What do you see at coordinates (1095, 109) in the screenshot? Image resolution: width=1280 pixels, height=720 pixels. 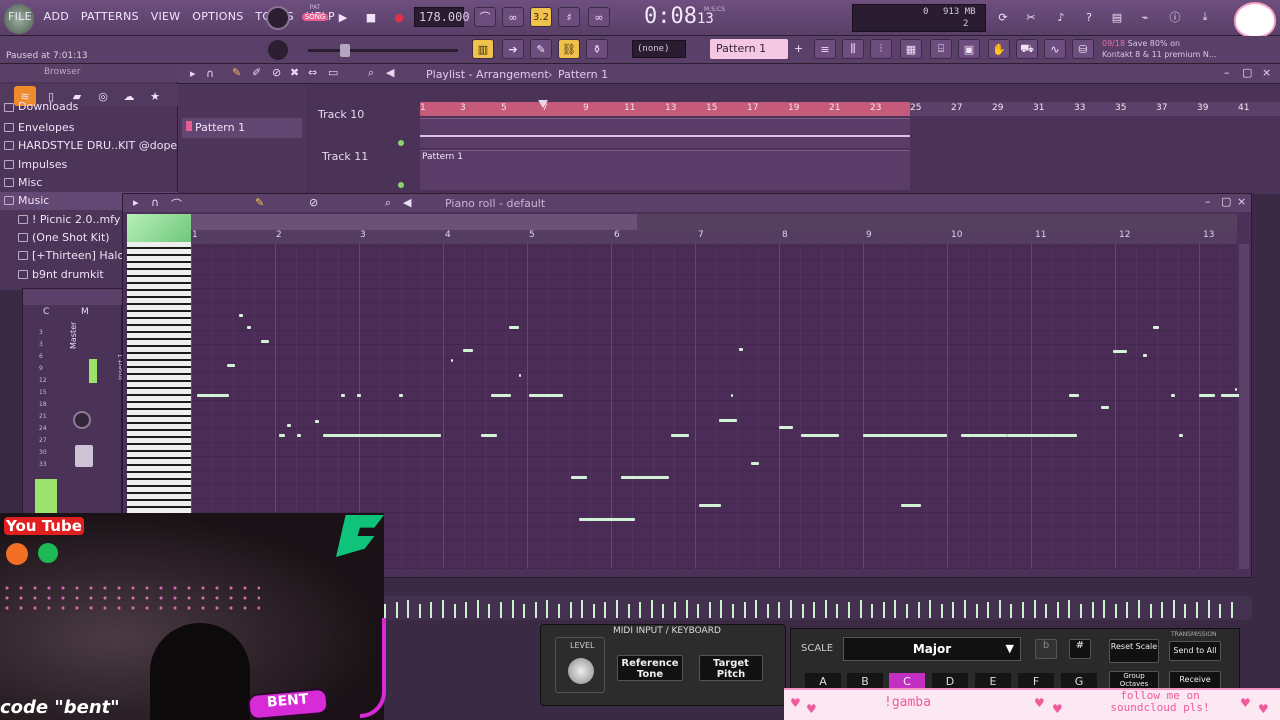 I see `timeline-ruler-ext: 25 27 29 31 33 35 37 39 41` at bounding box center [1095, 109].